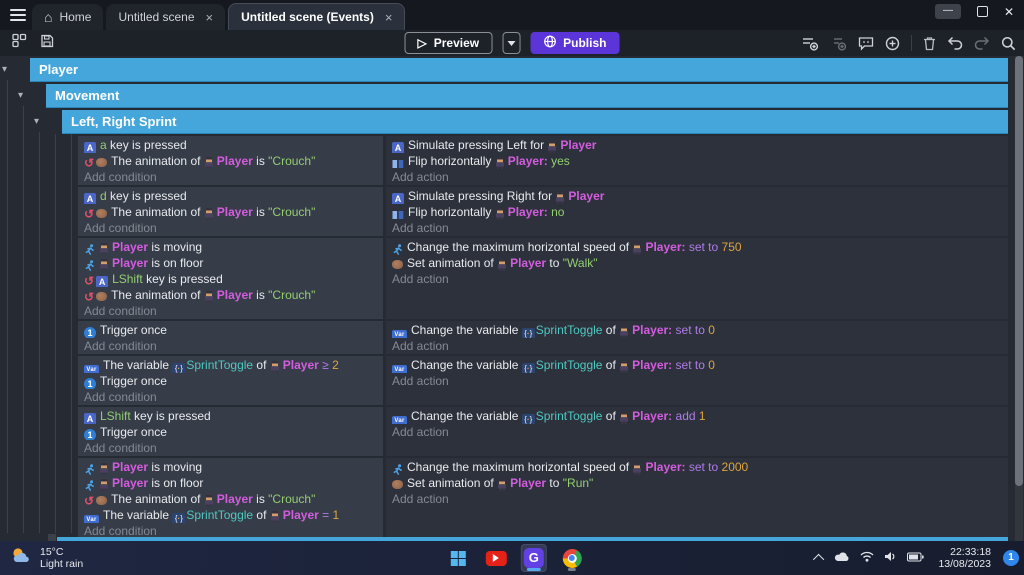  What do you see at coordinates (652, 330) in the screenshot?
I see `text-token: Player:` at bounding box center [652, 330].